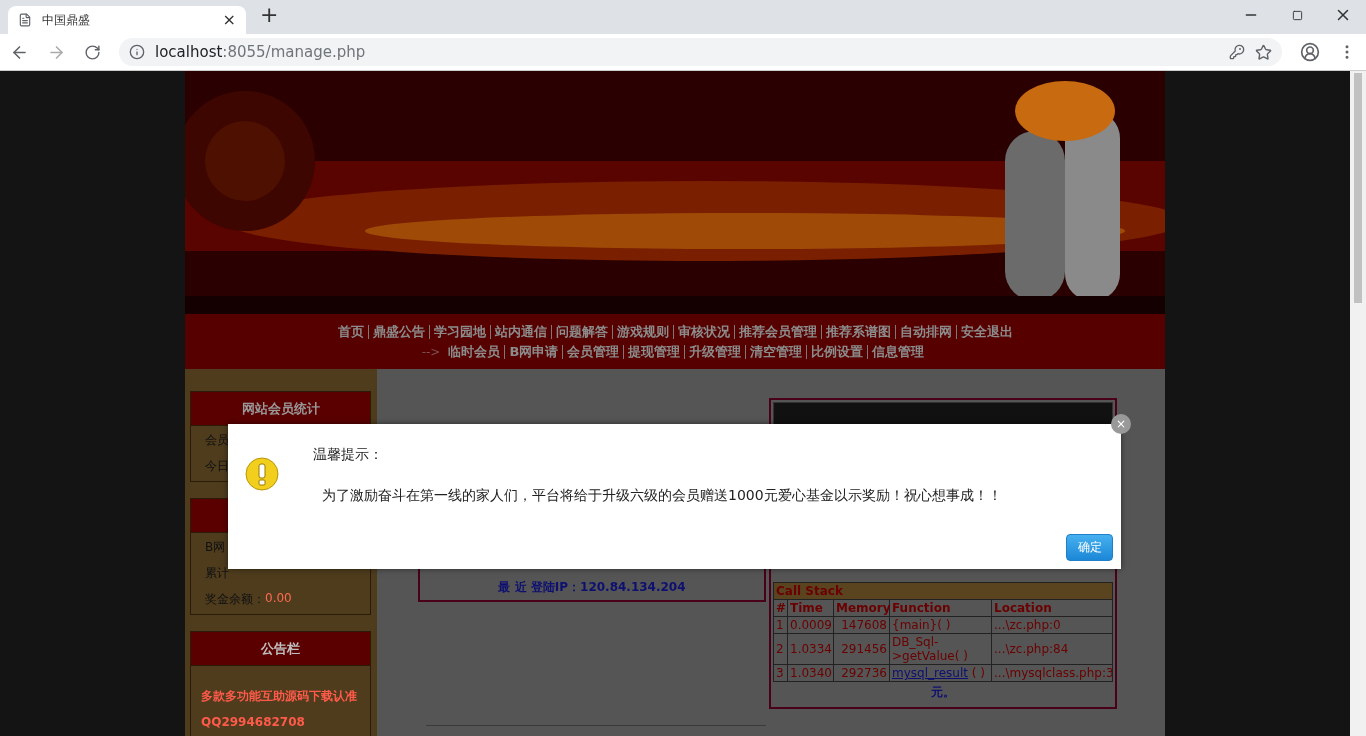  What do you see at coordinates (278, 599) in the screenshot?
I see `stat-value: 0.00` at bounding box center [278, 599].